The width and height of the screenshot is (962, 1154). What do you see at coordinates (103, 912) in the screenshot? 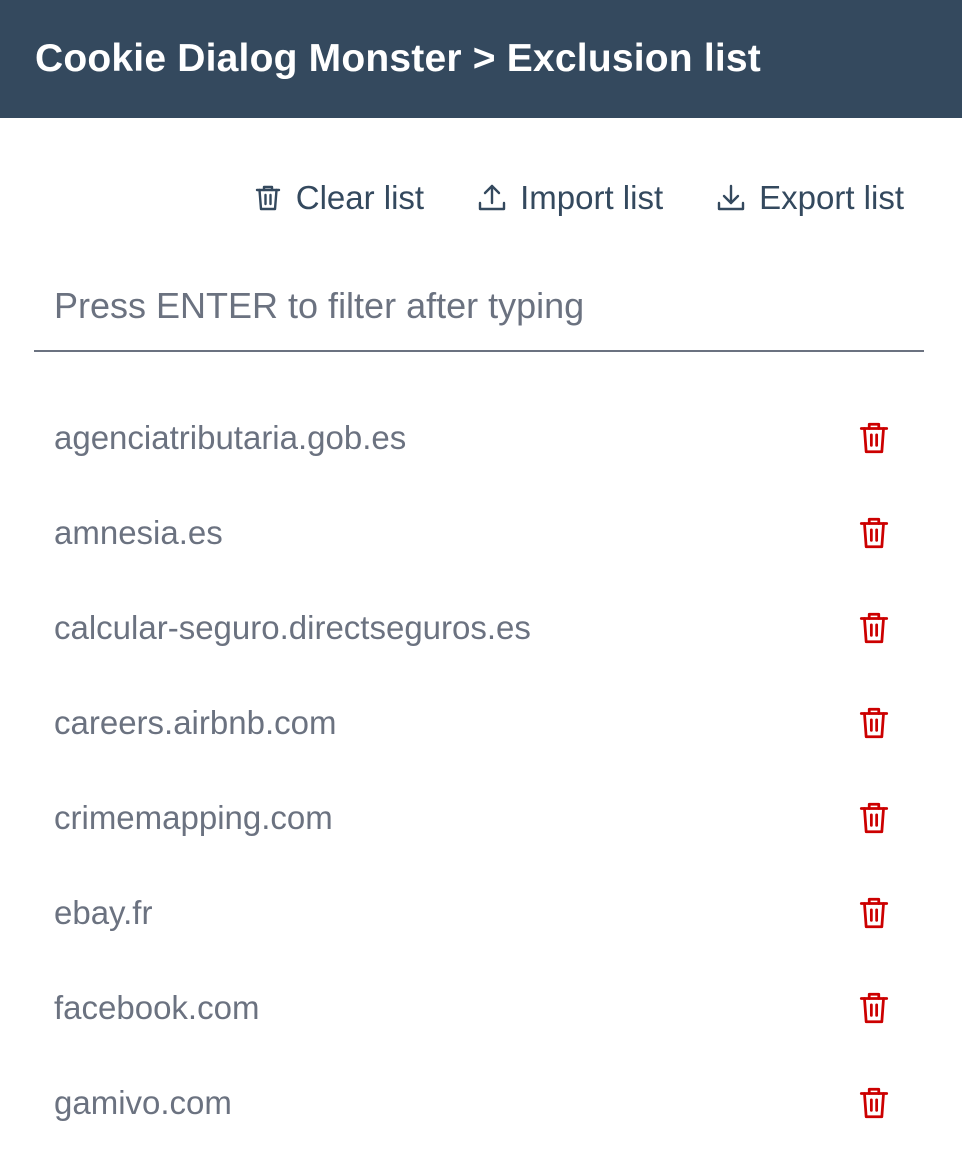
I see `domain-name: ebay.fr` at bounding box center [103, 912].